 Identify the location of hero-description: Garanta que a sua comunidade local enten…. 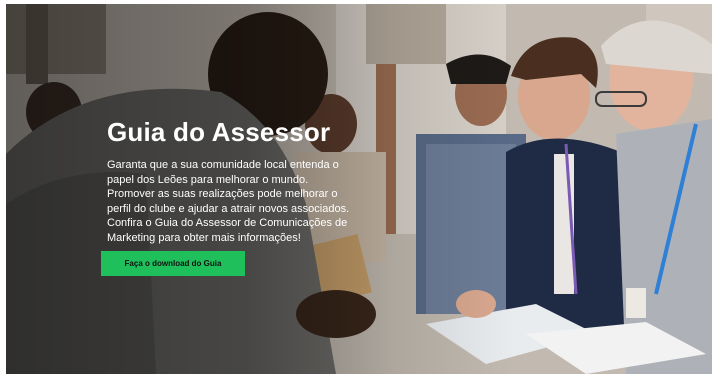
(228, 201).